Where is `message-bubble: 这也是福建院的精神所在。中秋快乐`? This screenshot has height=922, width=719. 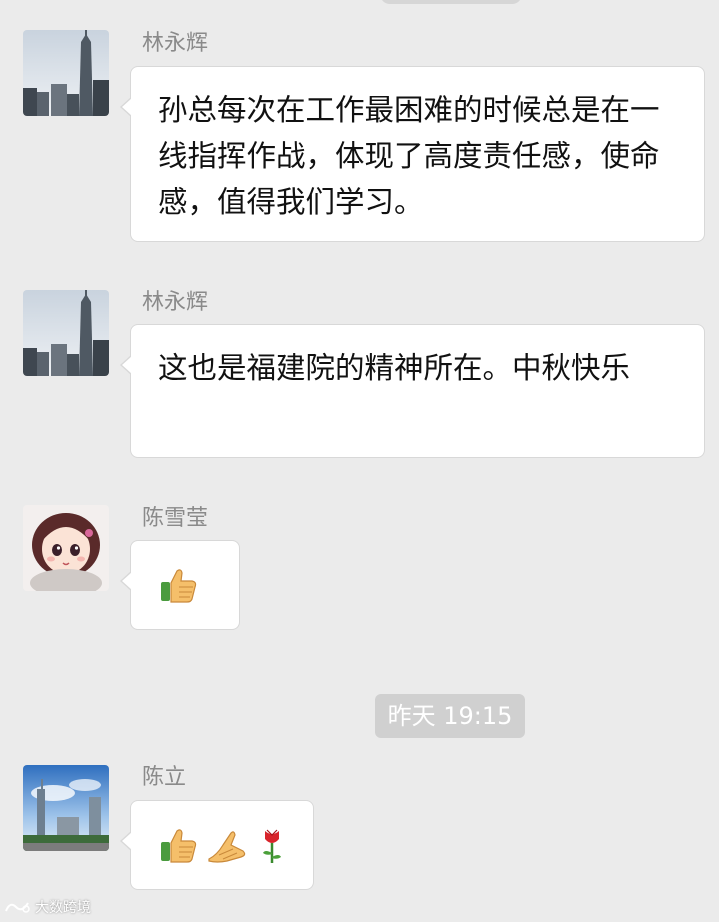
message-bubble: 这也是福建院的精神所在。中秋快乐 is located at coordinates (412, 391).